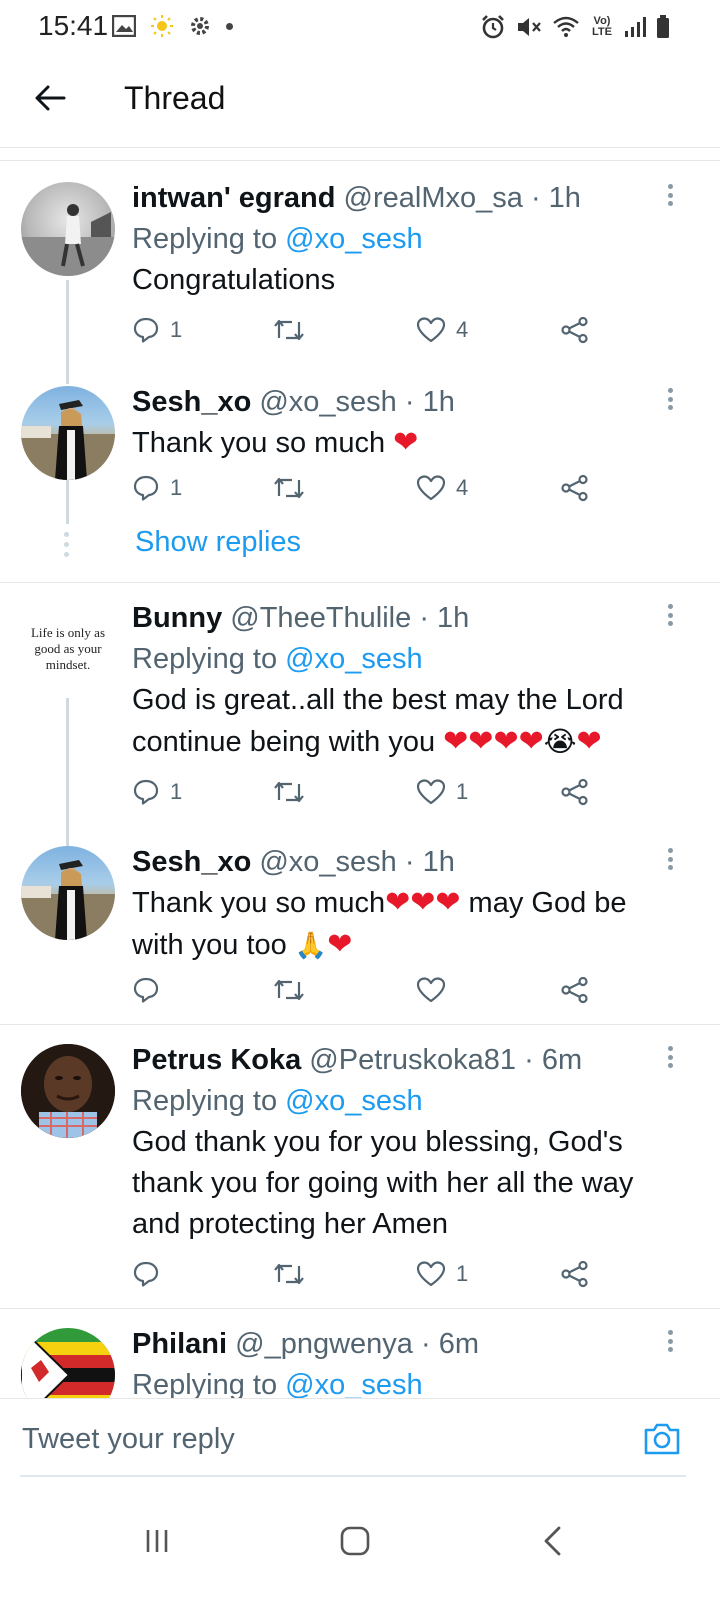 The width and height of the screenshot is (720, 1600). I want to click on reply-input-underline, so click(353, 1476).